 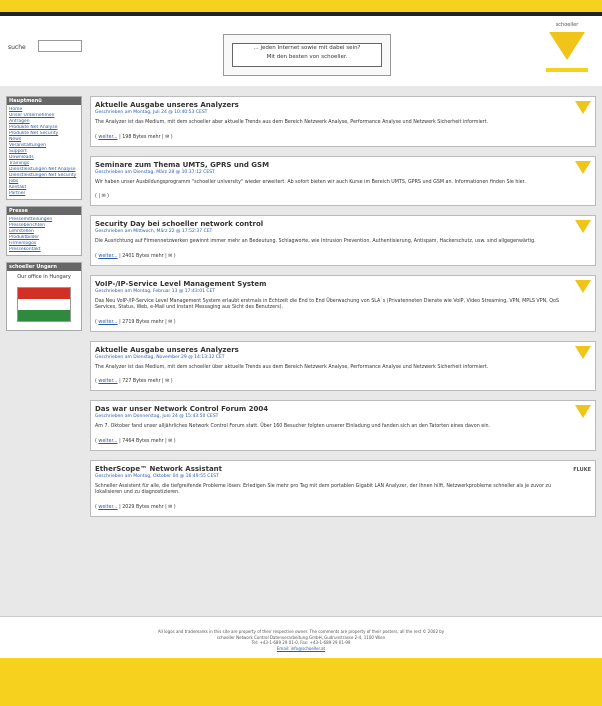 I want to click on footer-email-link: Email: info@schoeller.at, so click(x=301, y=649).